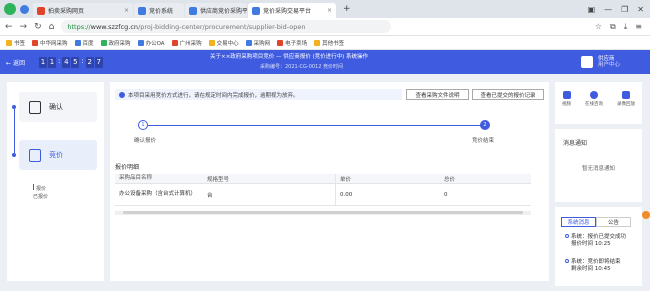 Image resolution: width=650 pixels, height=291 pixels. I want to click on step-label: 竞价, so click(56, 155).